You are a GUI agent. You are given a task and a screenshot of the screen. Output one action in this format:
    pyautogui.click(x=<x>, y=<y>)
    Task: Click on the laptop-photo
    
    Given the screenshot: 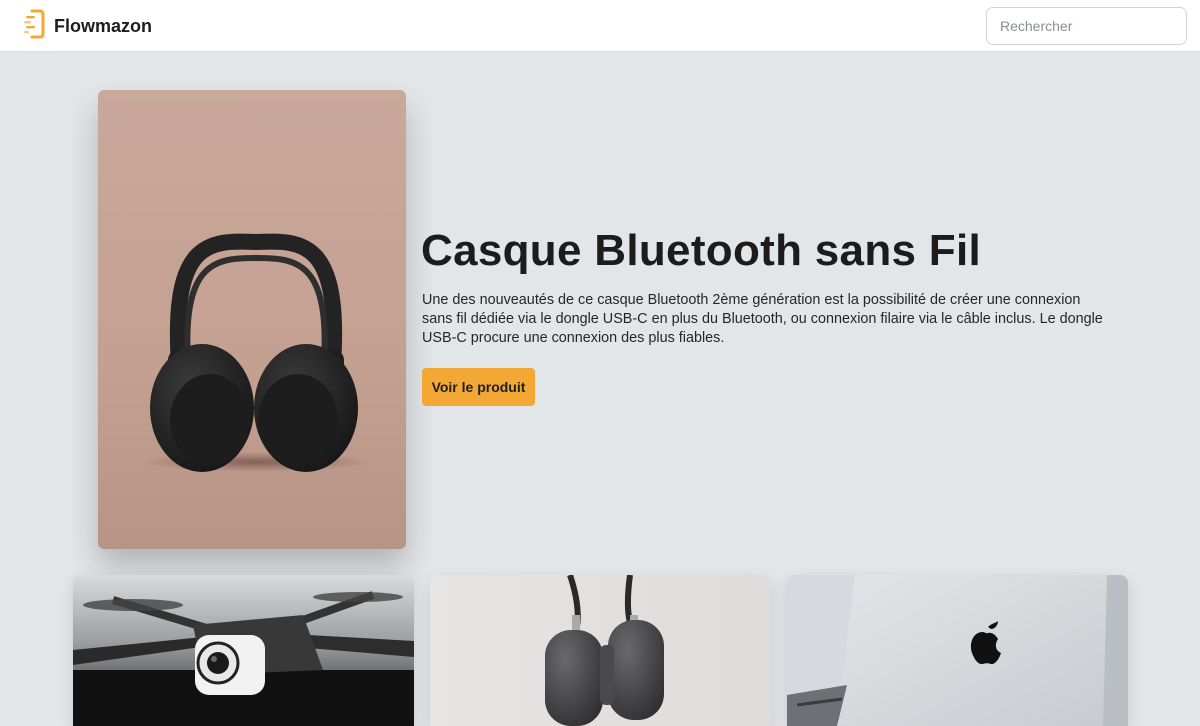 What is the action you would take?
    pyautogui.click(x=957, y=650)
    